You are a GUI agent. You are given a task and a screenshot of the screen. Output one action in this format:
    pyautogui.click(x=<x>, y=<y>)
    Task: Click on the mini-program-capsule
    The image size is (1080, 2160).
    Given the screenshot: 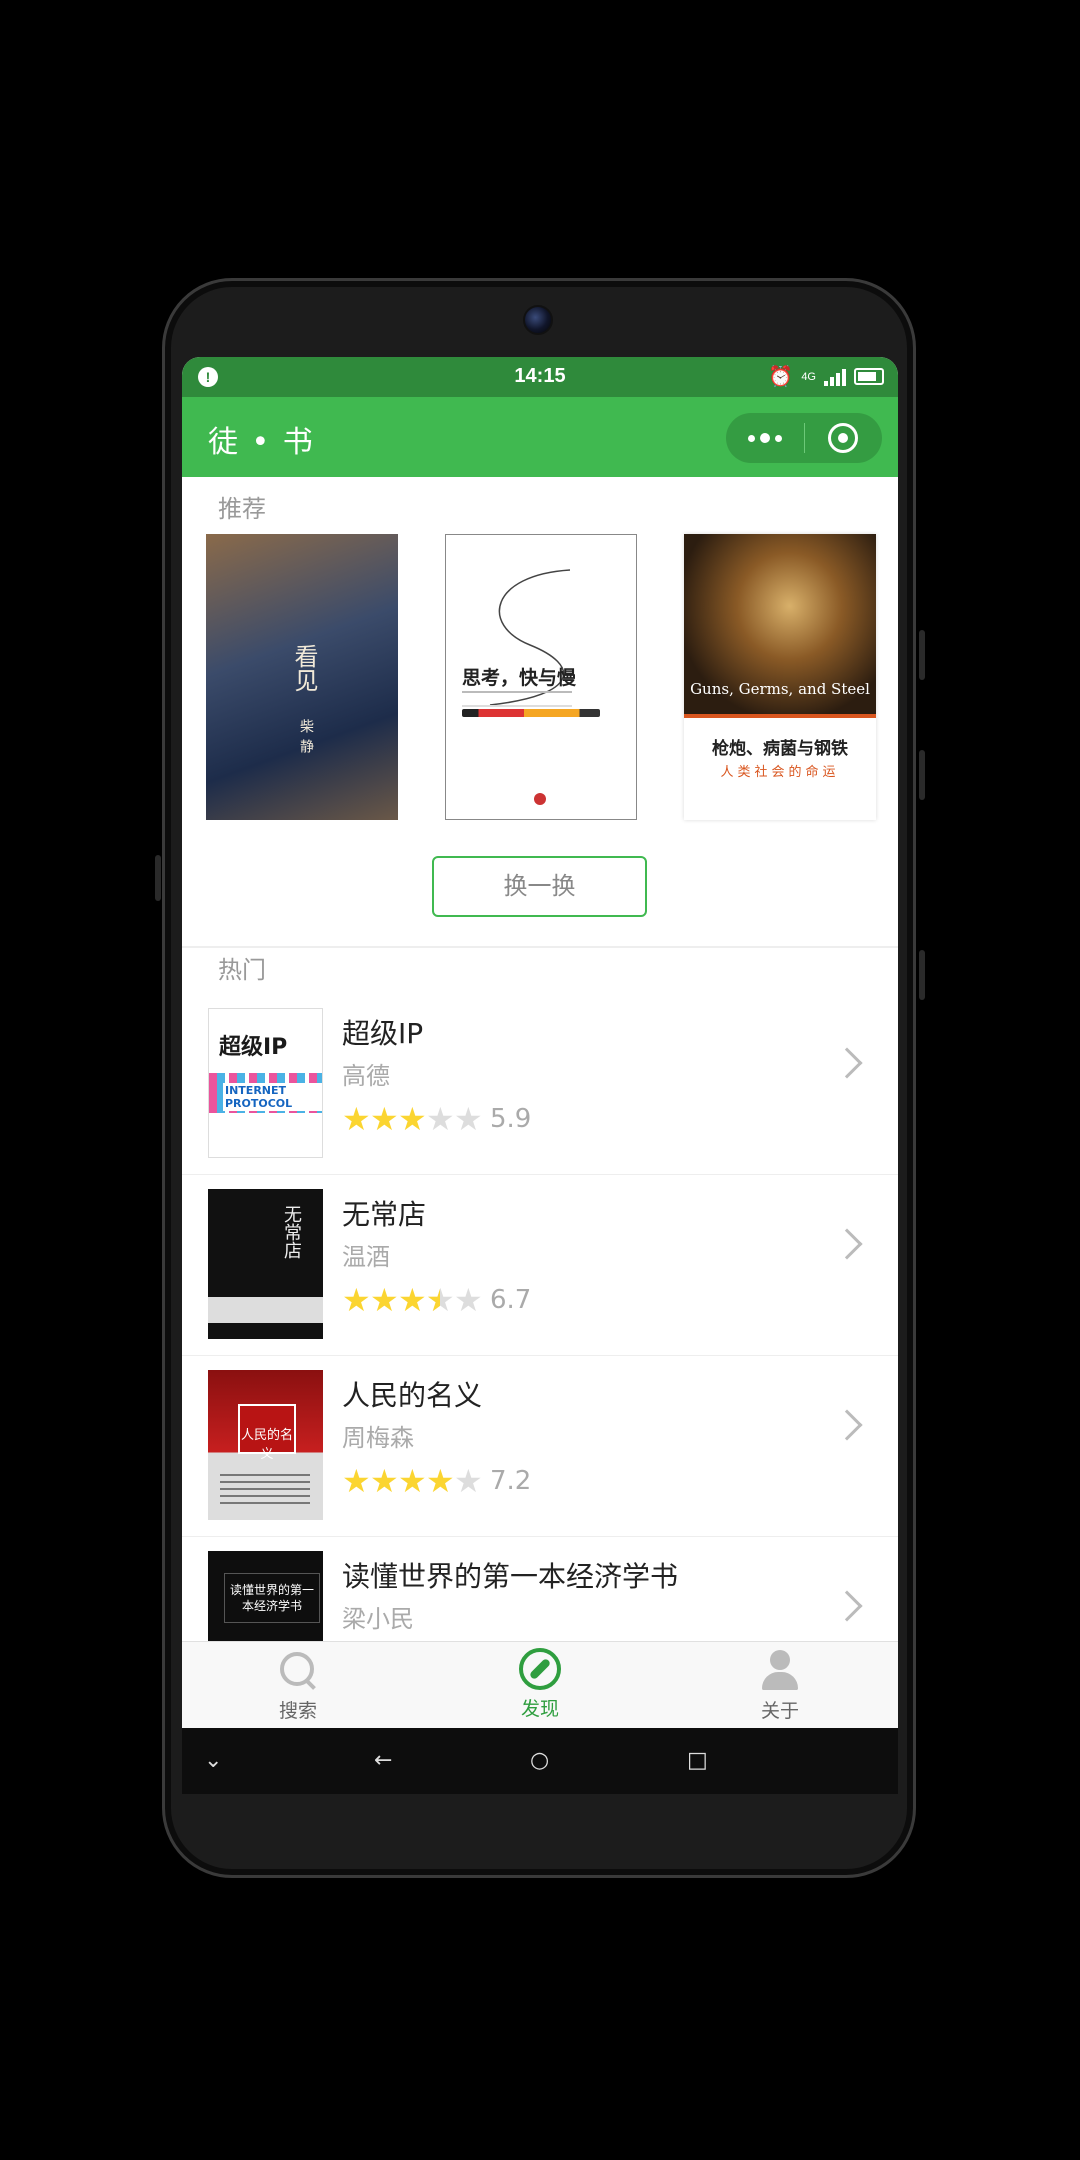 What is the action you would take?
    pyautogui.click(x=804, y=438)
    